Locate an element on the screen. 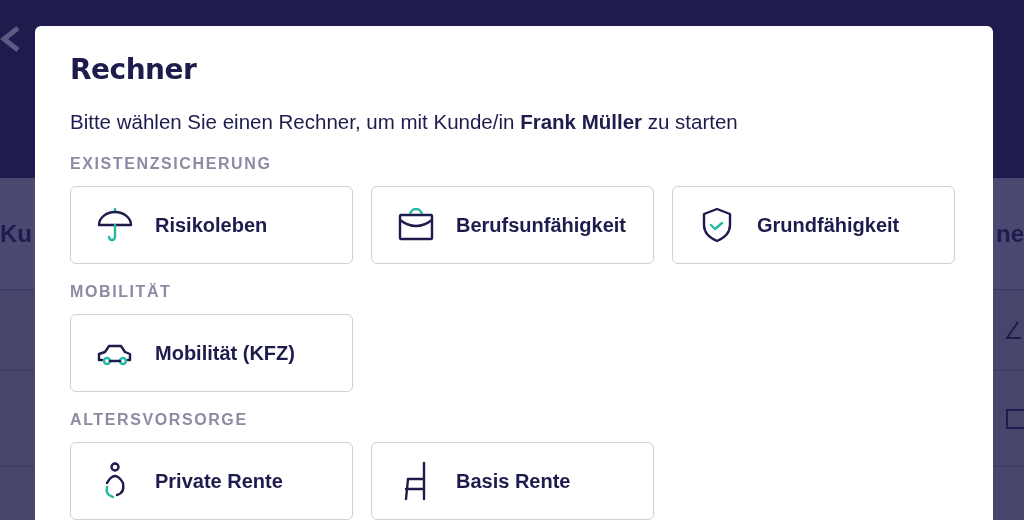  calculator-card: Mobilität (KFZ) is located at coordinates (211, 353).